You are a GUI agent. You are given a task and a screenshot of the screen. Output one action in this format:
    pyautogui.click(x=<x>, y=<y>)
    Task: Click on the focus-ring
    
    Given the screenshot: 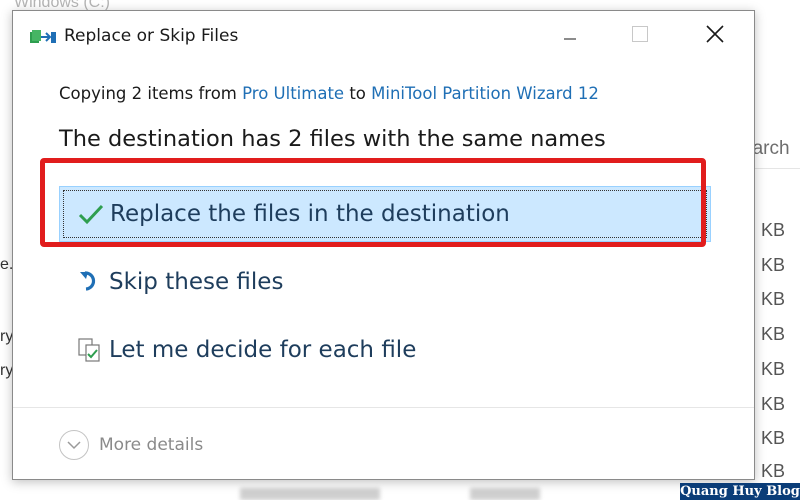 What is the action you would take?
    pyautogui.click(x=385, y=214)
    